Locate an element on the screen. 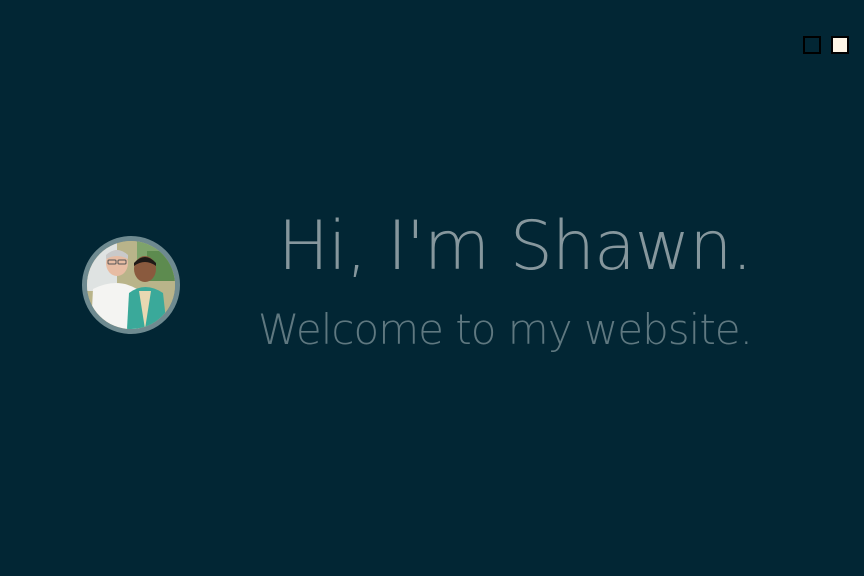 This screenshot has width=864, height=576. light-theme-button is located at coordinates (840, 45).